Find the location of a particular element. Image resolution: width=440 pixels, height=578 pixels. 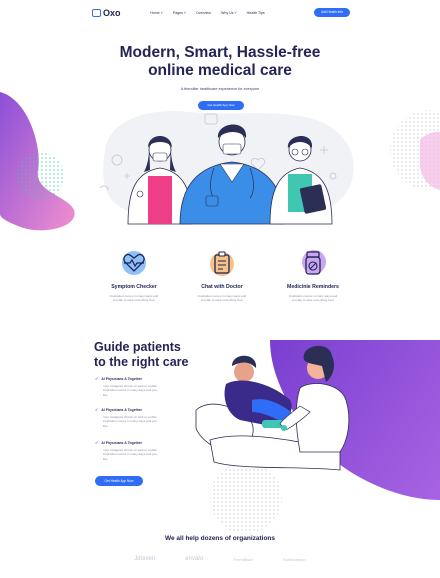

org-logo-premibase: PremiBase is located at coordinates (243, 559).